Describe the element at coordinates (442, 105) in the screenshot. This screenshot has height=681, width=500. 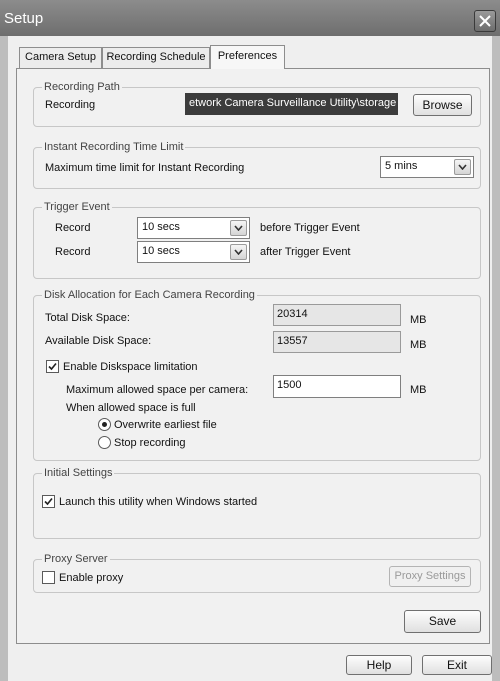
I see `browse-button: Browse` at that location.